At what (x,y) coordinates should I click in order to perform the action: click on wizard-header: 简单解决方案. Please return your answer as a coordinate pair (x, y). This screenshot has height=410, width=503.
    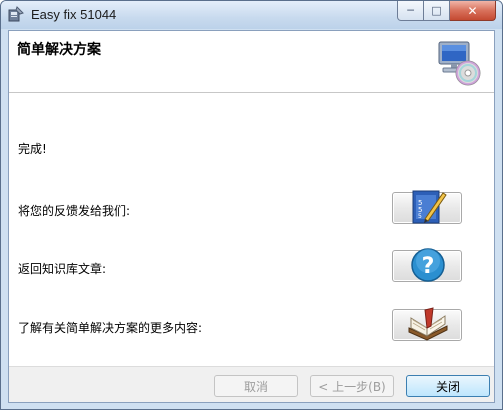
    Looking at the image, I should click on (251, 62).